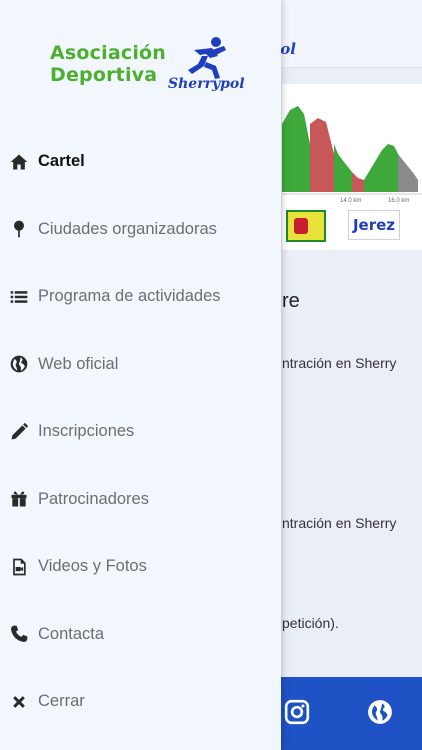 This screenshot has height=750, width=422. I want to click on menu-item-label: Patrocinadores, so click(93, 498).